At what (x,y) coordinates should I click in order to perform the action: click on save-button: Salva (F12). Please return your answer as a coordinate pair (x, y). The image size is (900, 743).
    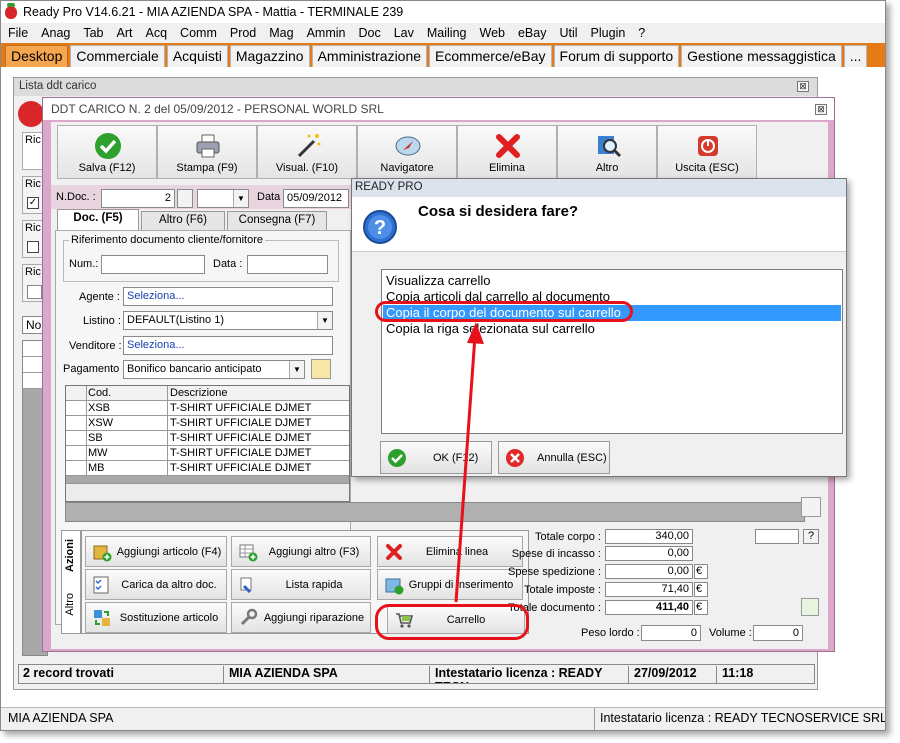
    Looking at the image, I should click on (107, 152).